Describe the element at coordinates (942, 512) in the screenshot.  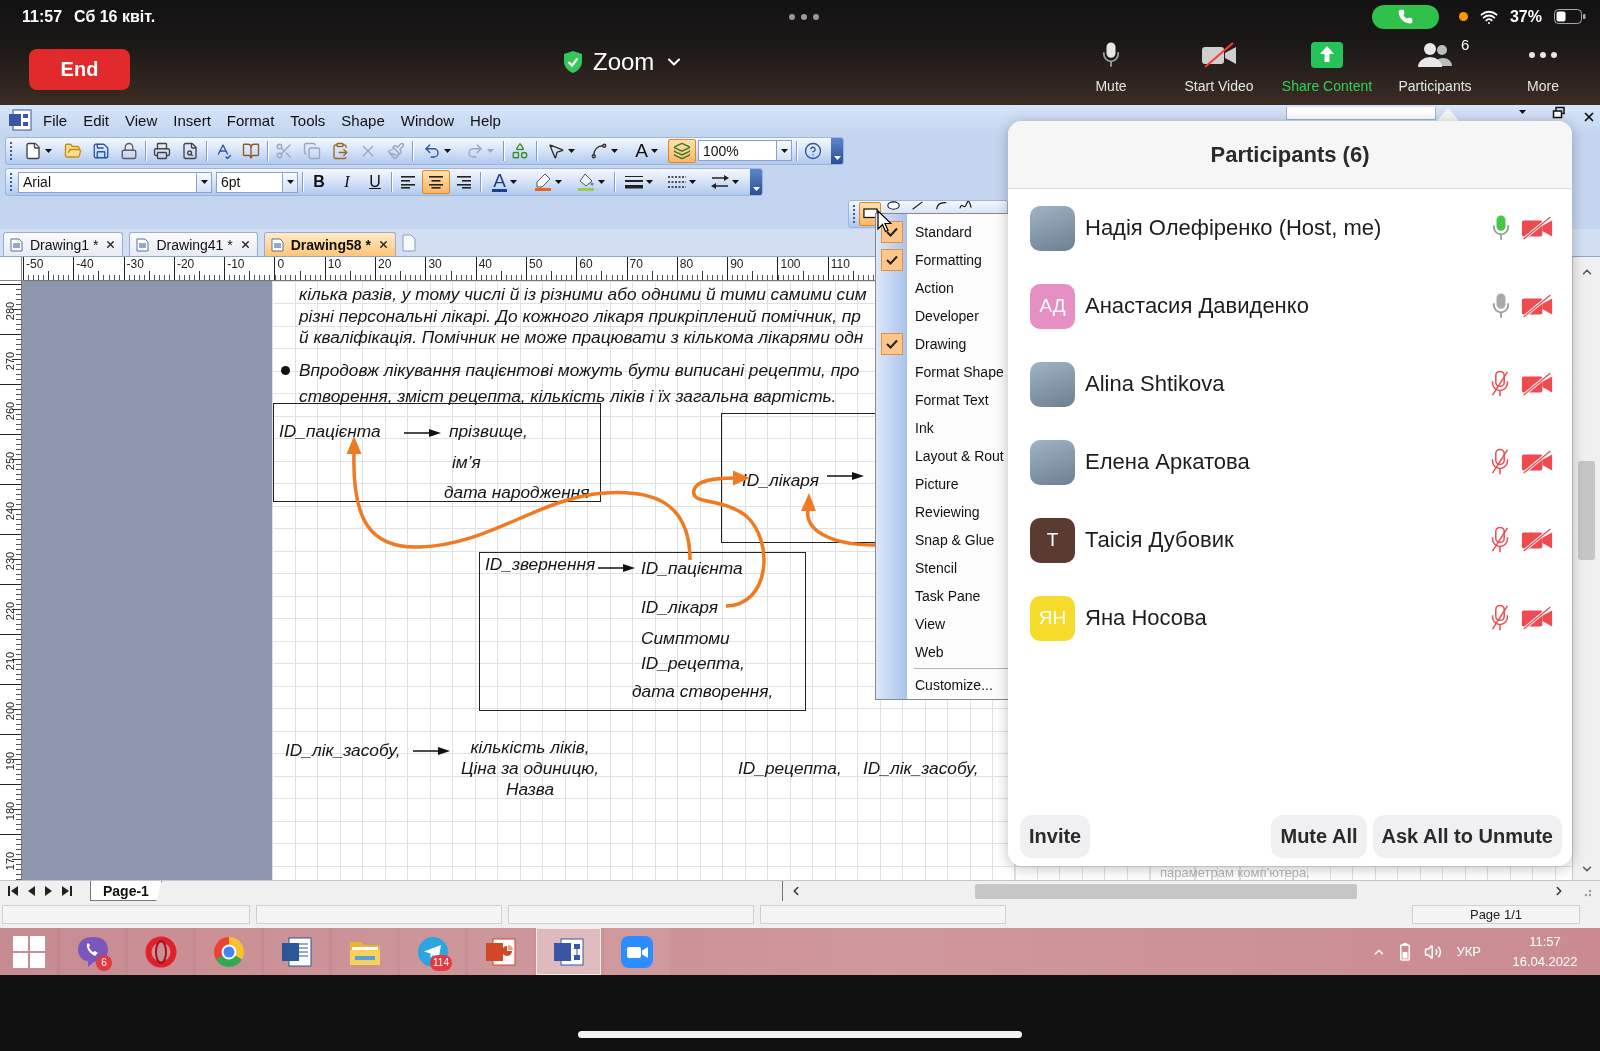
I see `menu-item: Reviewing` at that location.